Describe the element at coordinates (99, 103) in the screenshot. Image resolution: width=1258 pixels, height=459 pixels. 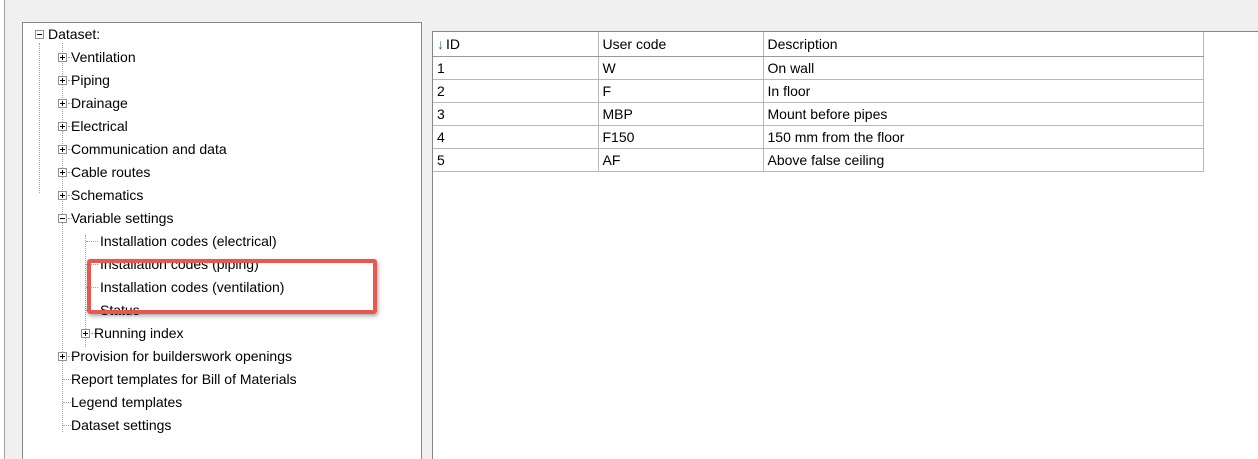
I see `tree-item-label: Drainage` at that location.